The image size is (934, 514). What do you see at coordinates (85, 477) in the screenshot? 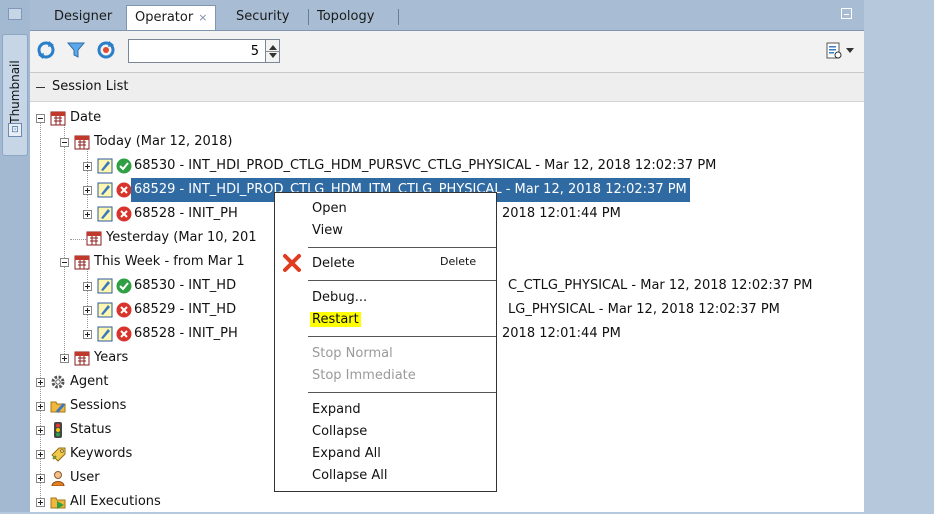
I see `tree-label: User` at bounding box center [85, 477].